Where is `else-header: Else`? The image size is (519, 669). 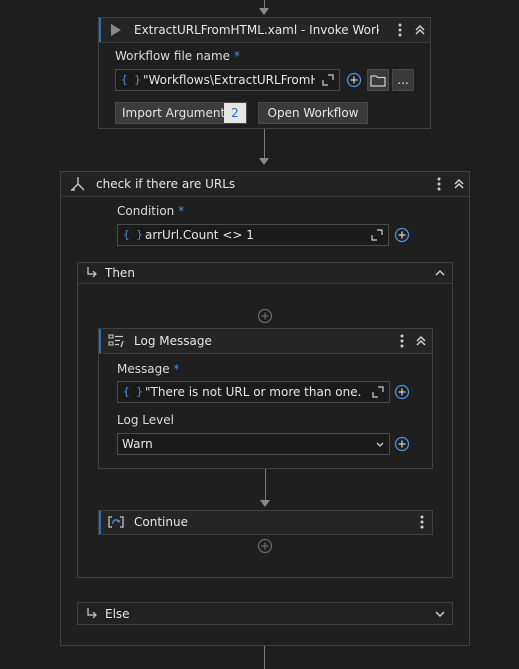
else-header: Else is located at coordinates (265, 613).